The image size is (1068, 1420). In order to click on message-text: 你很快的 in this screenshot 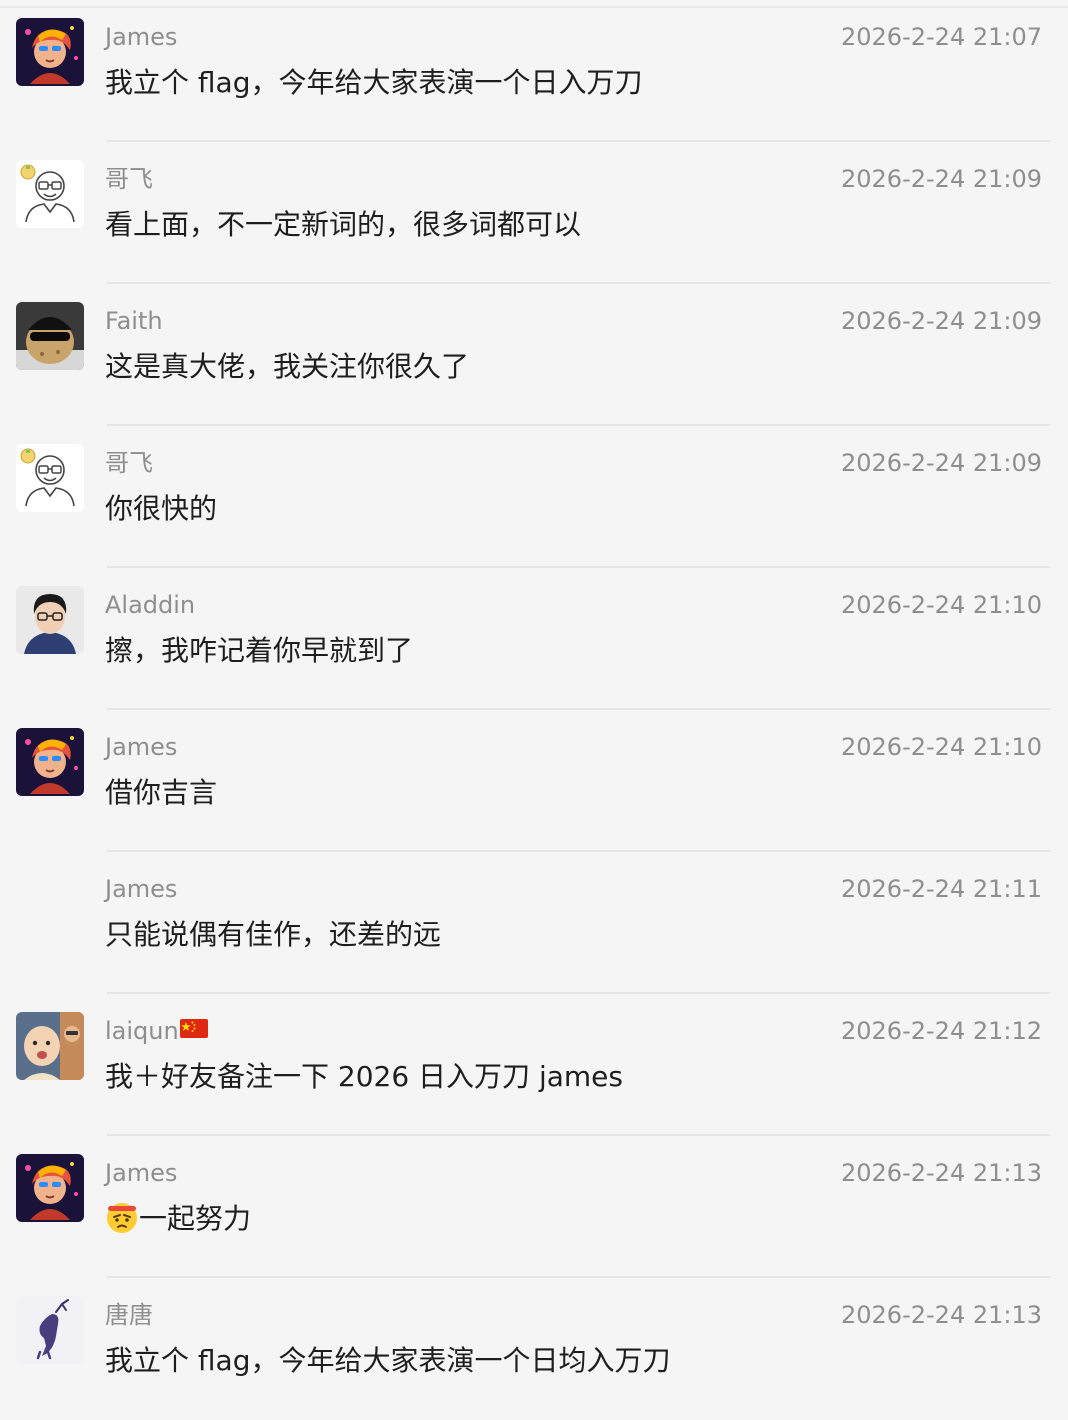, I will do `click(161, 508)`.